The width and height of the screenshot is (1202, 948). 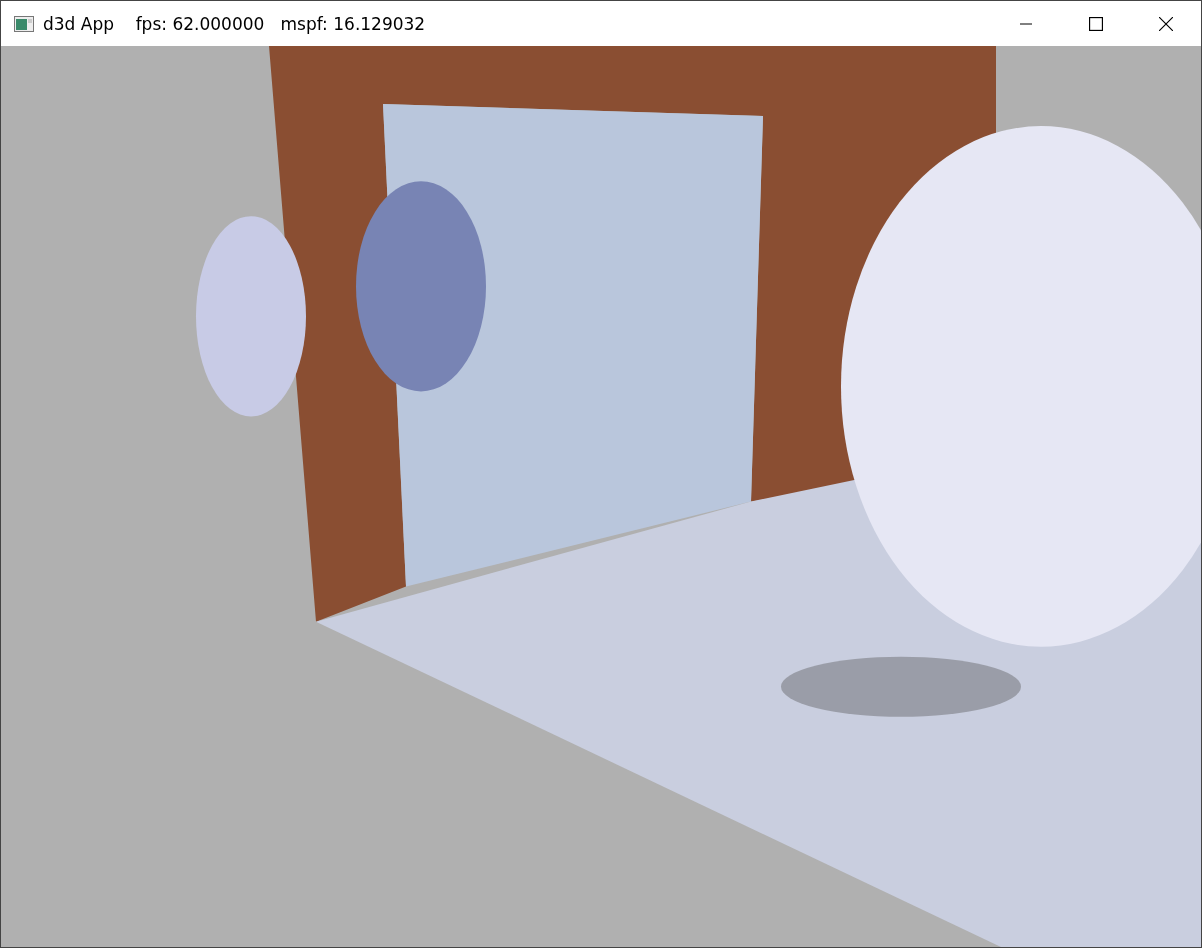 I want to click on window-title: d3d App fps: 62.000000 mspf: 16.129032, so click(x=234, y=23).